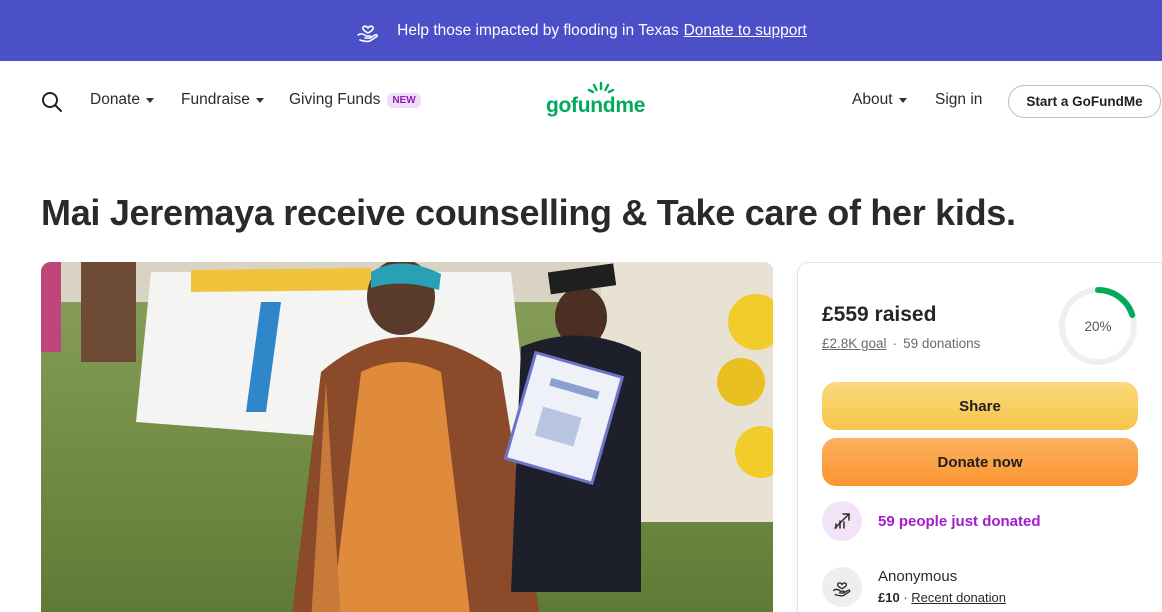 The image size is (1162, 612). I want to click on nav-fundraise-label: Fundraise, so click(215, 99).